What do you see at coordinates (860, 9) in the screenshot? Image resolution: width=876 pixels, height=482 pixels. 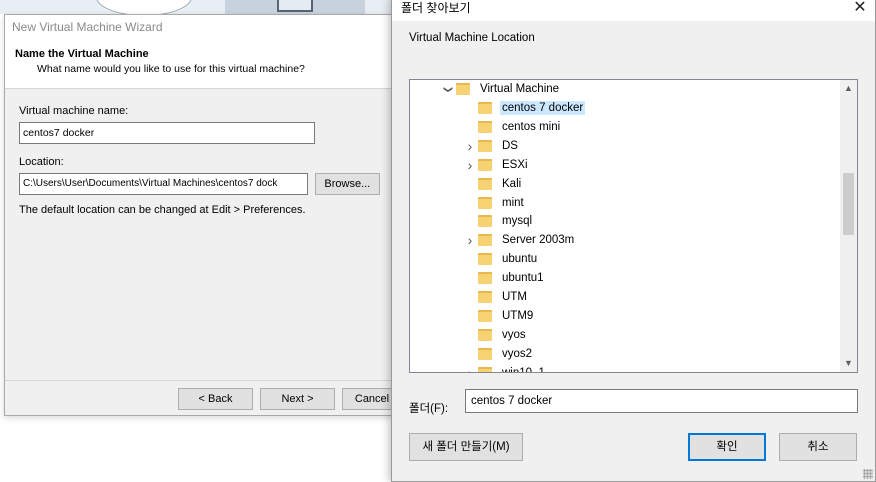 I see `close-icon: ✕` at bounding box center [860, 9].